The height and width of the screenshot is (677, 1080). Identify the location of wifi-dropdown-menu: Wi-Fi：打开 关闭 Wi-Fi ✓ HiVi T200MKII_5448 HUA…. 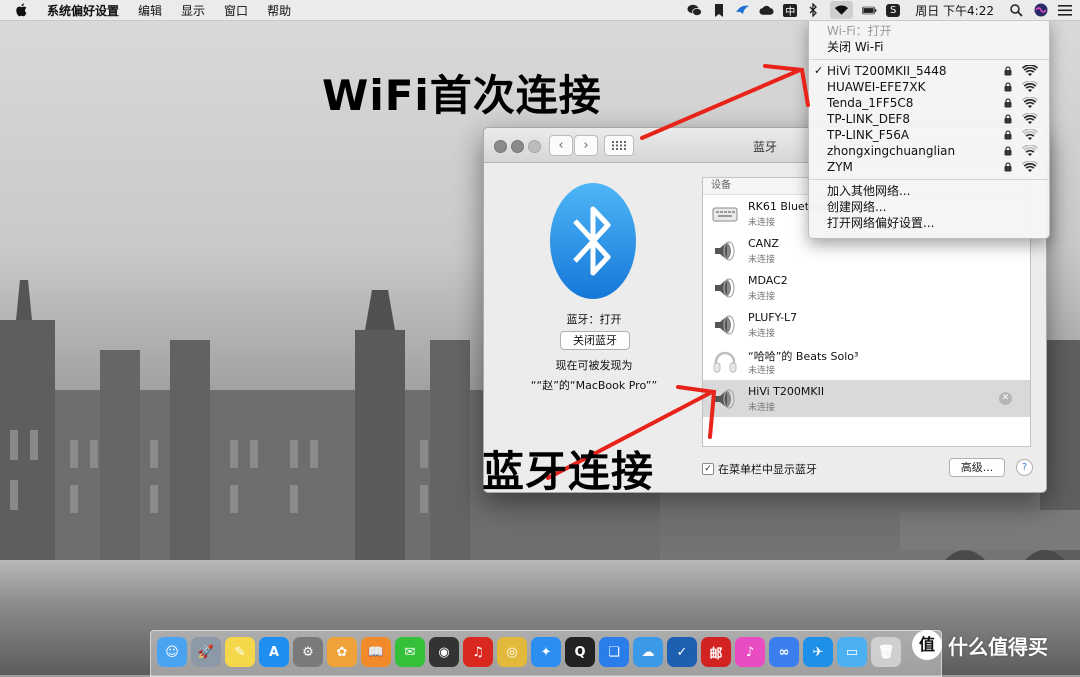
(929, 129).